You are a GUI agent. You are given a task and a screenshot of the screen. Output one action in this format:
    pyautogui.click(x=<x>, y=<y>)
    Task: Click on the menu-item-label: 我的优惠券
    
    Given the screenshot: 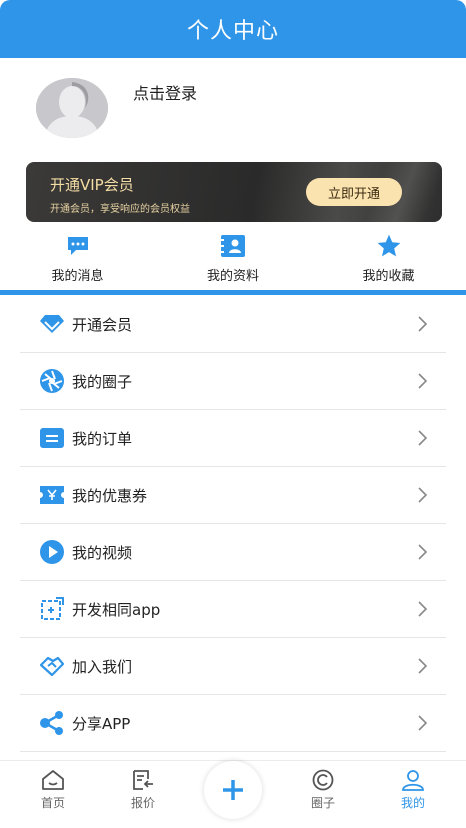 What is the action you would take?
    pyautogui.click(x=110, y=495)
    